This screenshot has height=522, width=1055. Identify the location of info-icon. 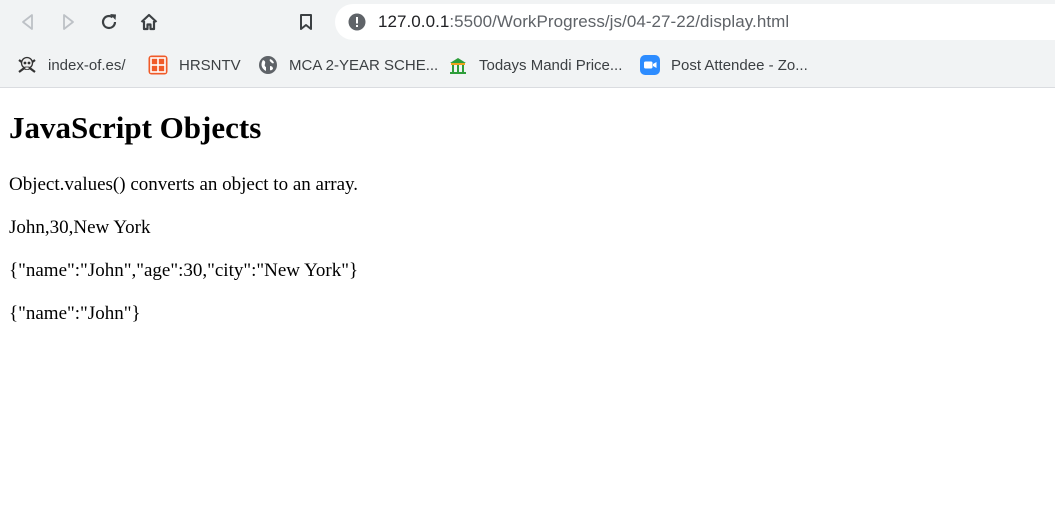
(357, 22).